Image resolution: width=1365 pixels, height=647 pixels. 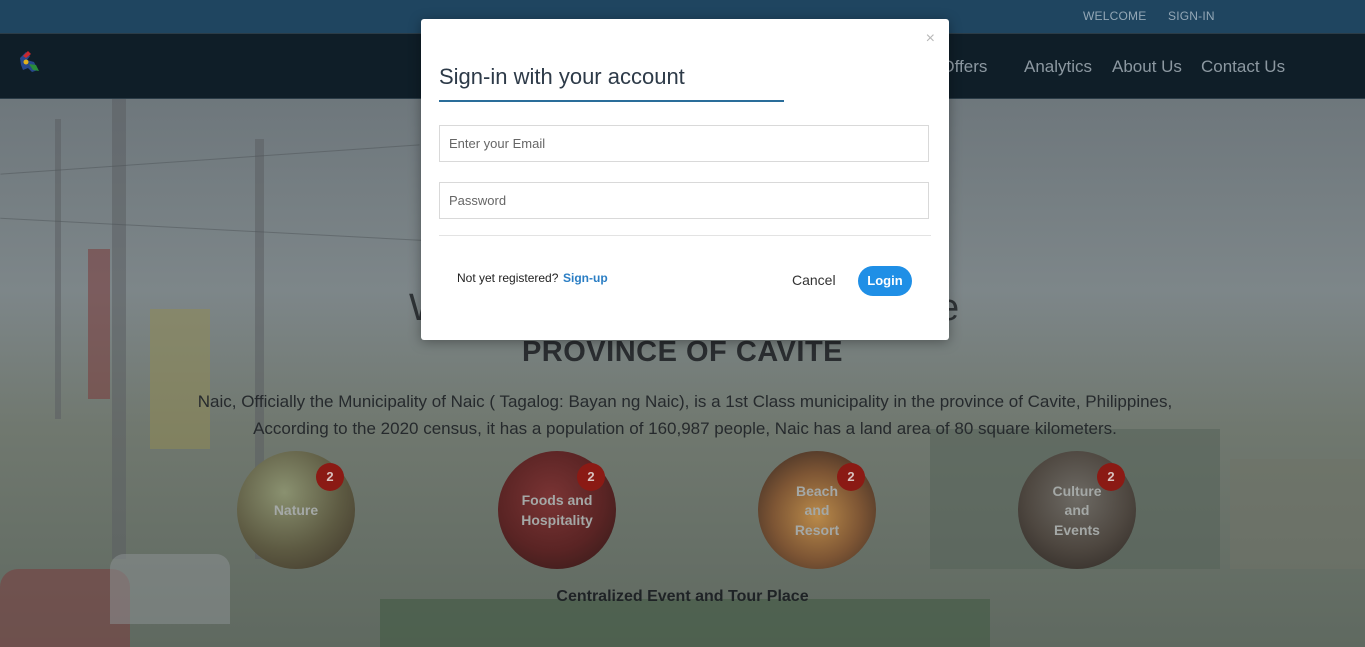 I want to click on nav-about-us: About Us, so click(x=1147, y=67).